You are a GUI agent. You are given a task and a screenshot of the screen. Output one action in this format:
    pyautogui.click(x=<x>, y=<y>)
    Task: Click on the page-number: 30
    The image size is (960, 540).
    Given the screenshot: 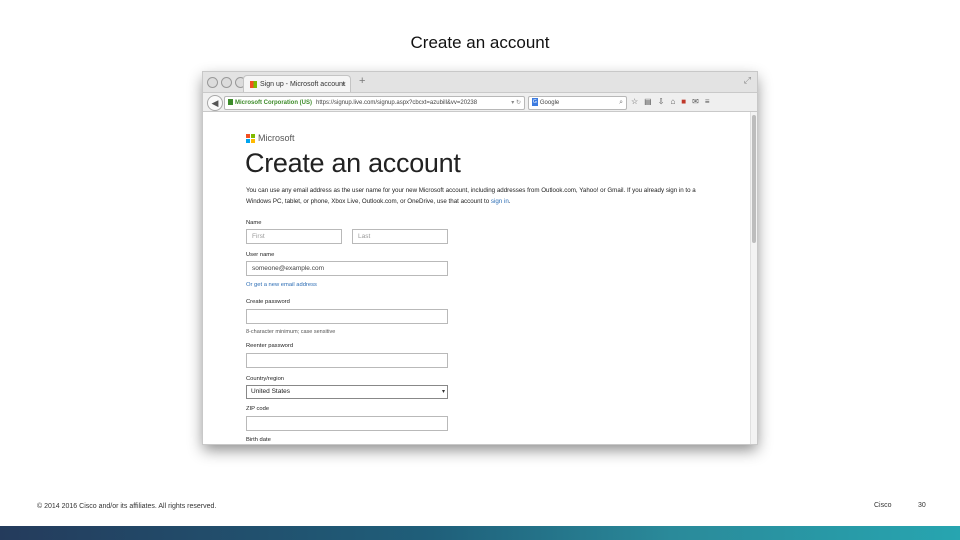 What is the action you would take?
    pyautogui.click(x=922, y=505)
    